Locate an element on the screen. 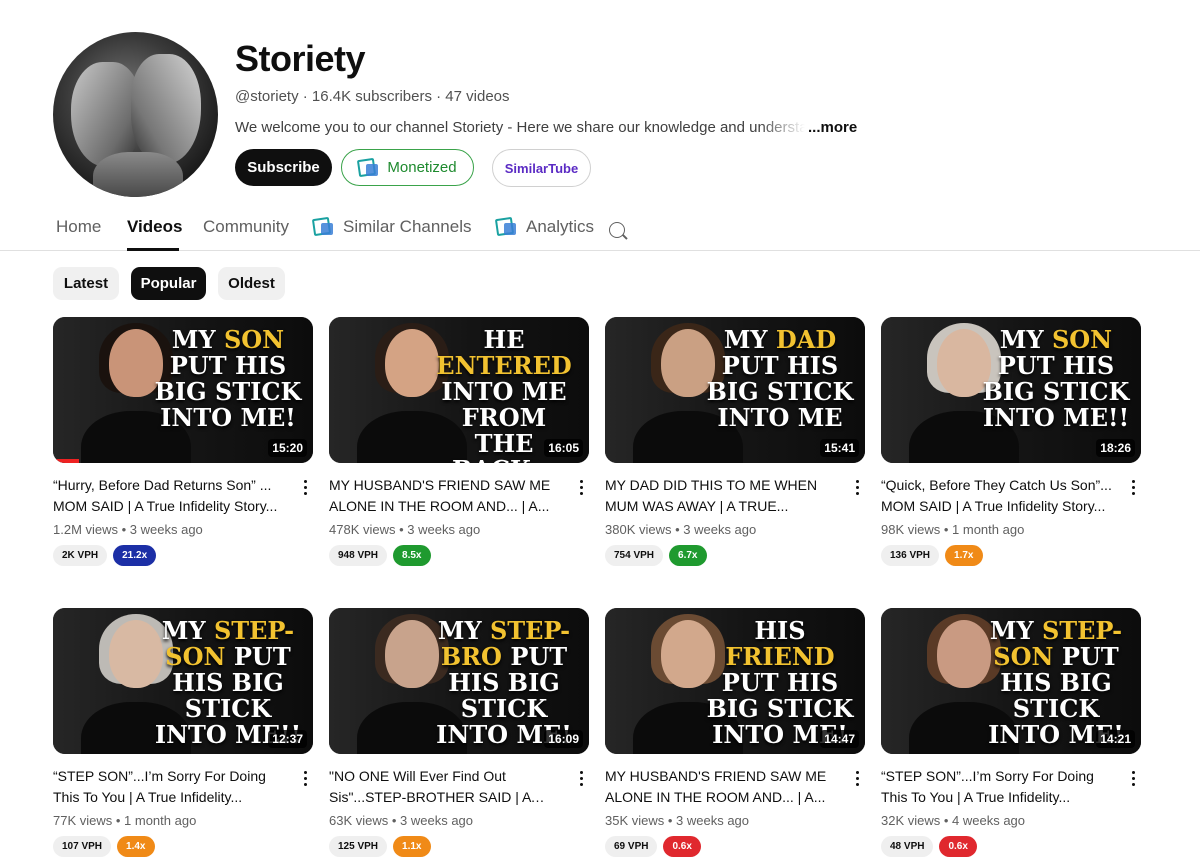 The height and width of the screenshot is (868, 1200). filter-oldest: Oldest is located at coordinates (251, 283).